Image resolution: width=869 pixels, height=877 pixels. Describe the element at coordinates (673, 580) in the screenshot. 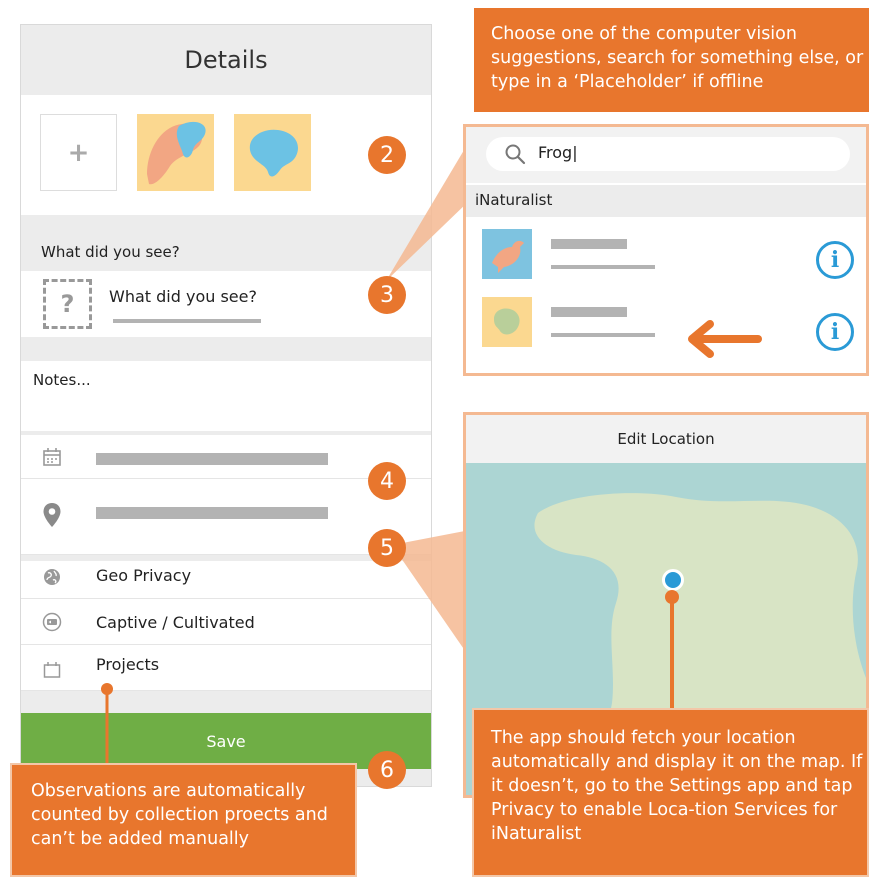

I see `current-location-marker` at that location.